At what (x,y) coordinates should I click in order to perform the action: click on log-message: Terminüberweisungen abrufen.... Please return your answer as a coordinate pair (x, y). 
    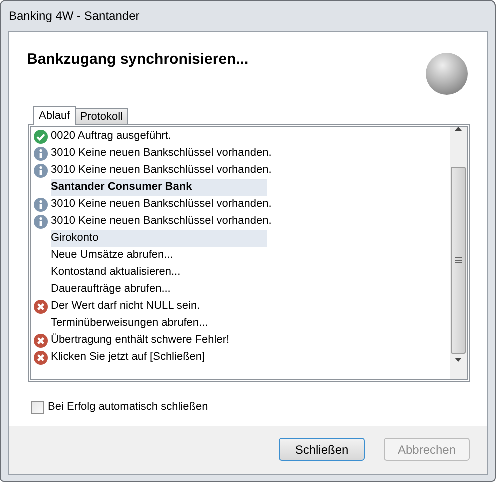
    Looking at the image, I should click on (129, 324).